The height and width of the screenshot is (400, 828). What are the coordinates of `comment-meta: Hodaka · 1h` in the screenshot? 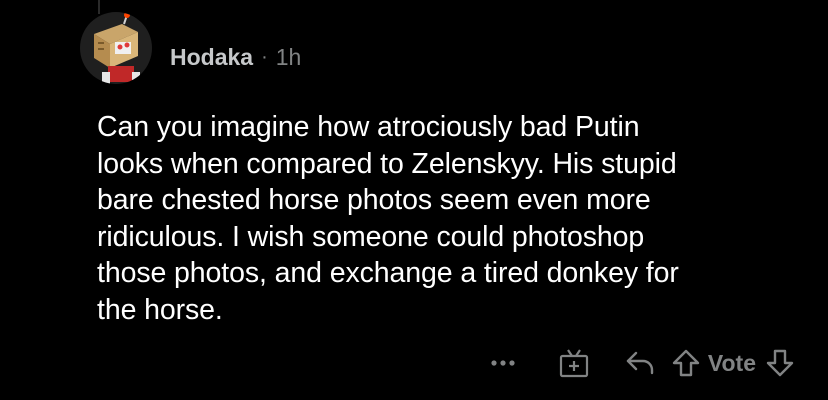 It's located at (235, 57).